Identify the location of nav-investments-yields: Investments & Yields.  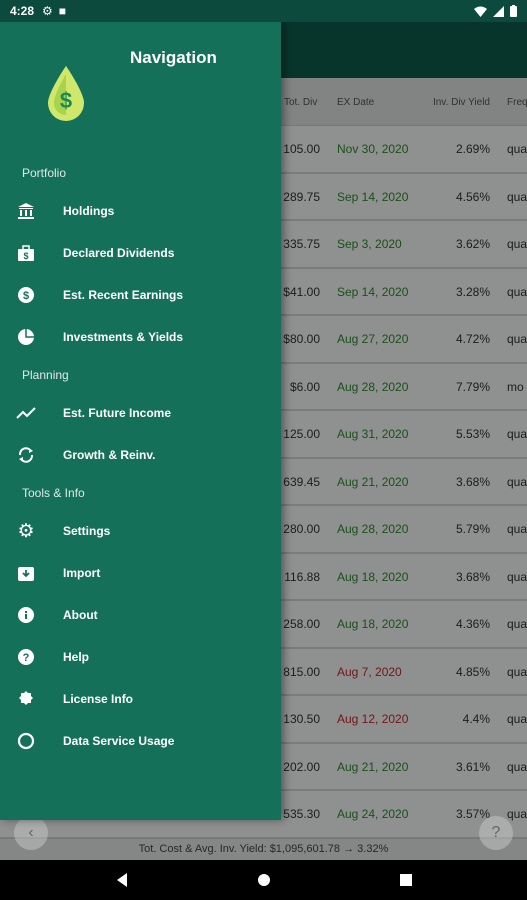
(140, 337).